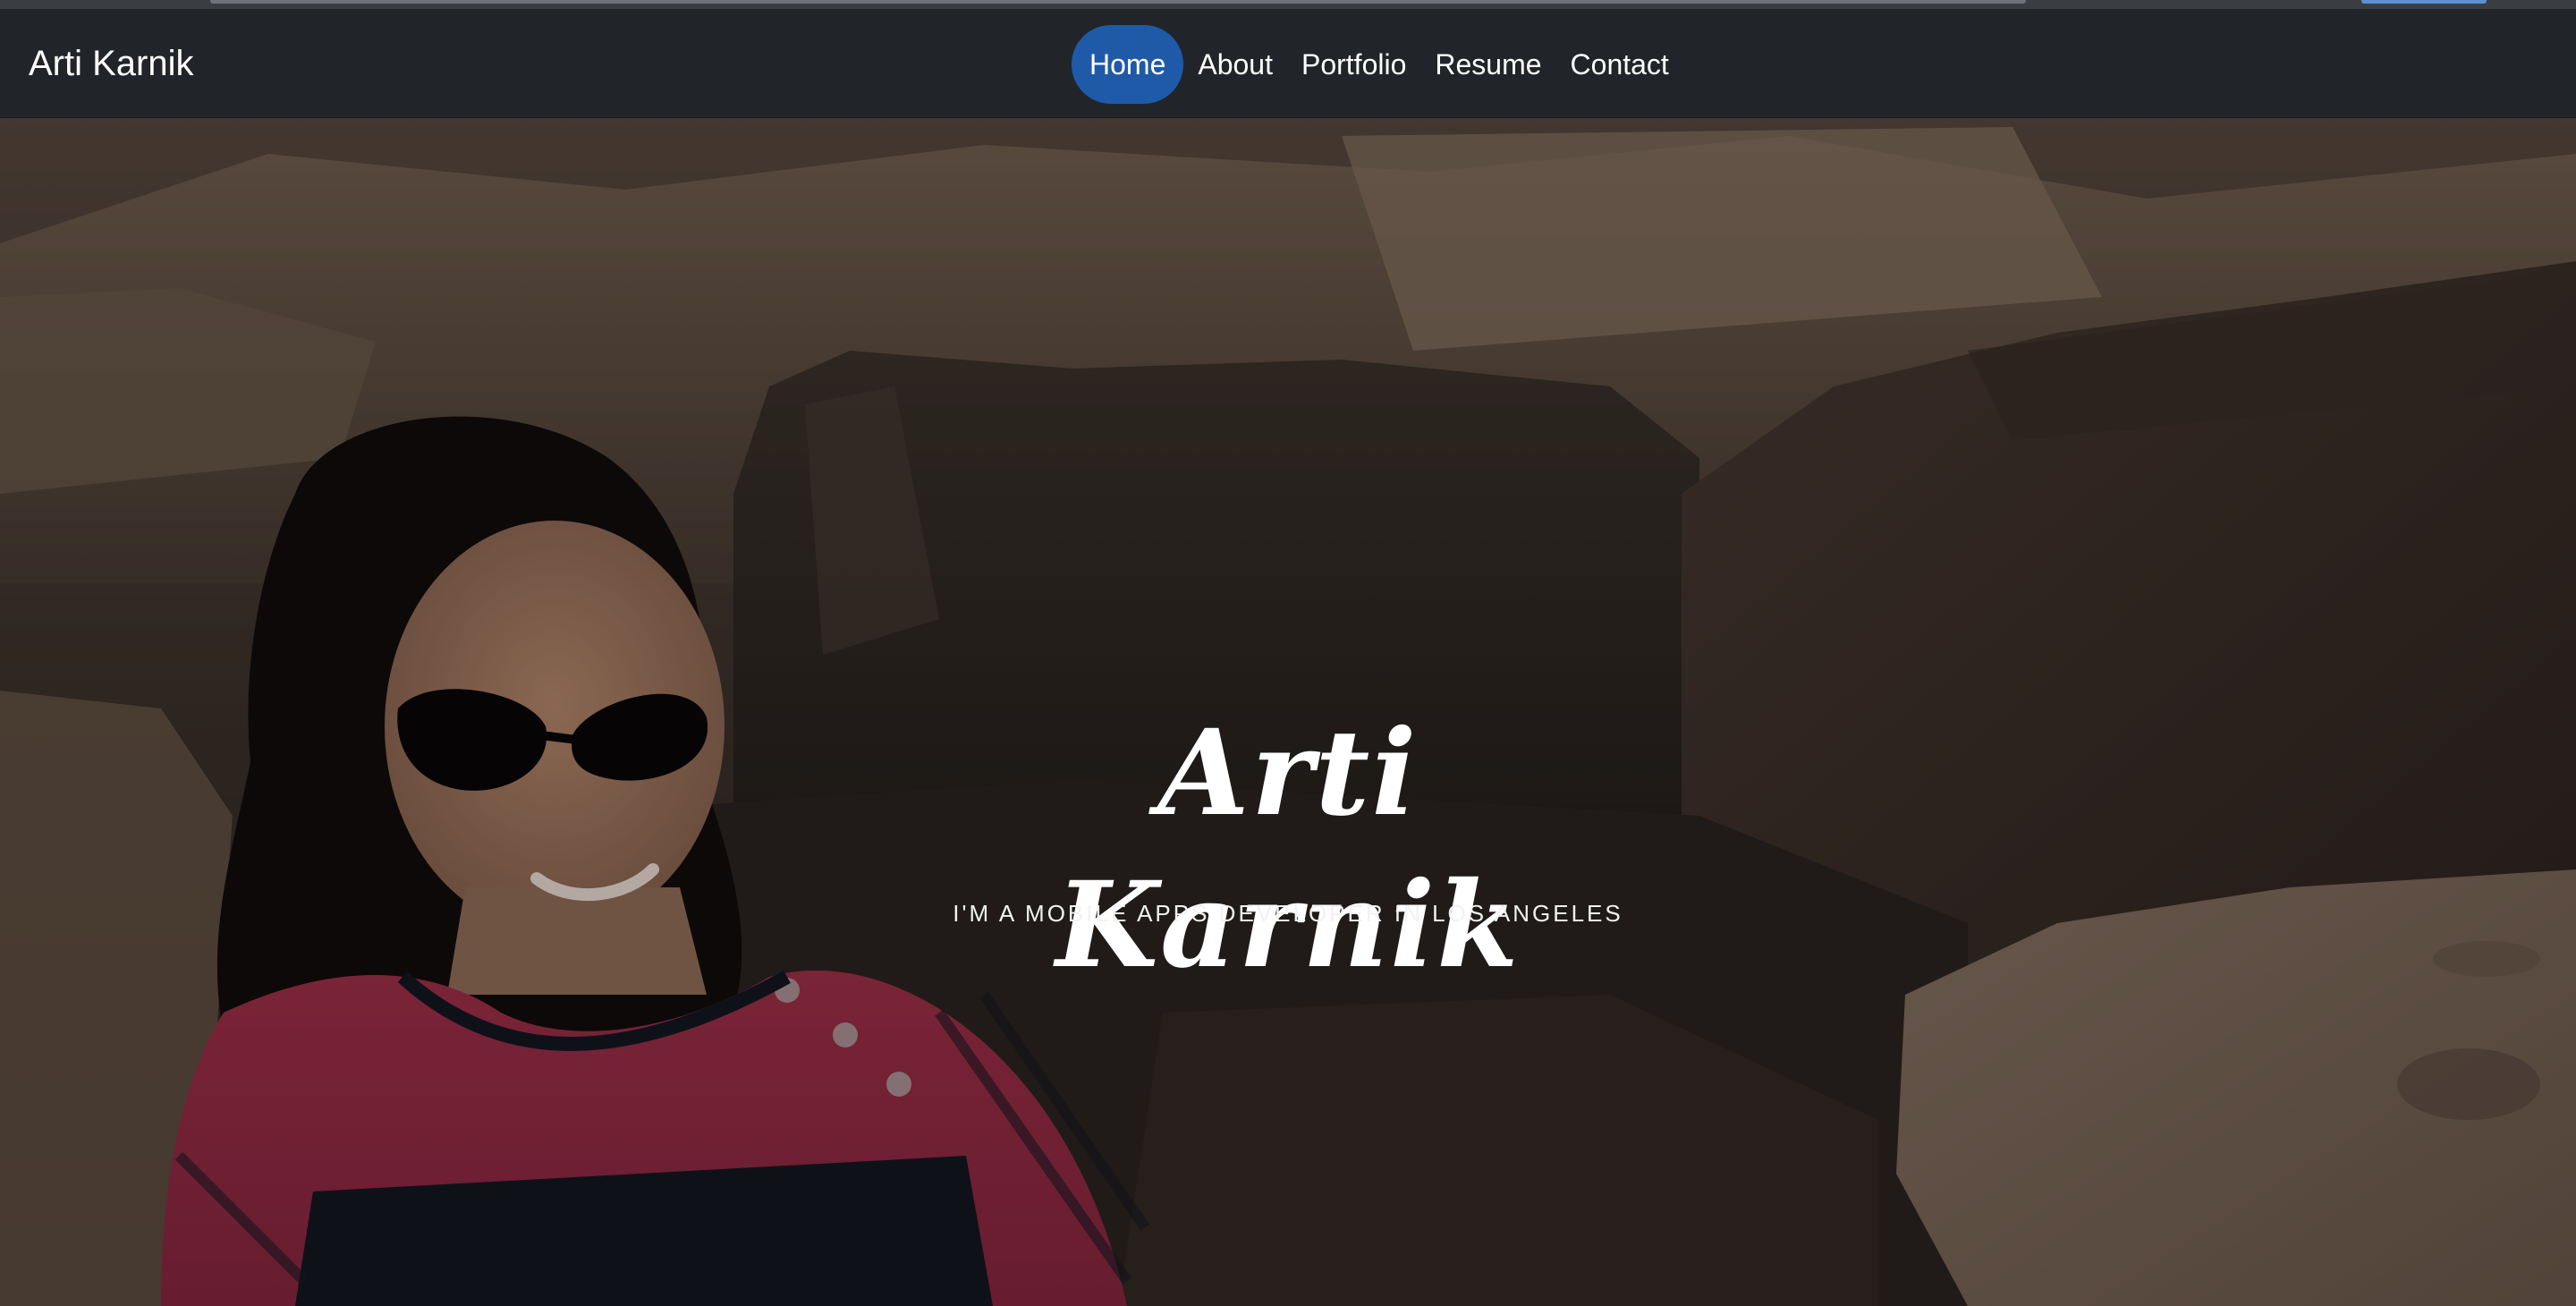  Describe the element at coordinates (1128, 64) in the screenshot. I see `nav-link-home: Home` at that location.